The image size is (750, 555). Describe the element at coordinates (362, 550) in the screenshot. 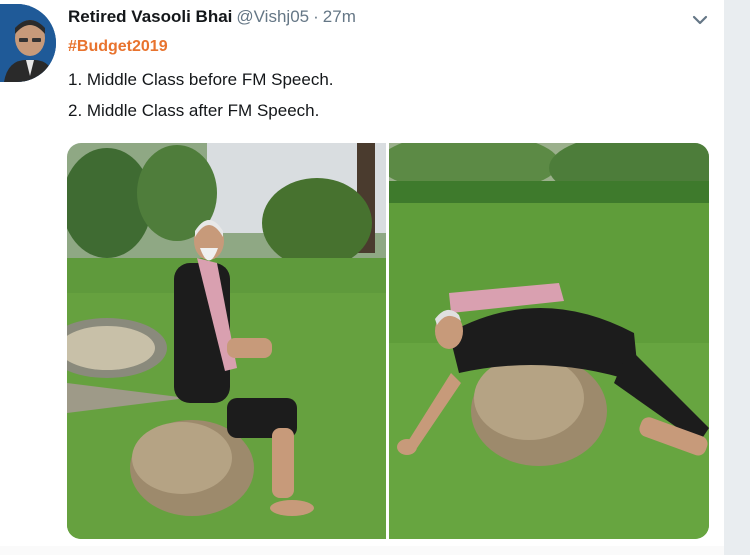

I see `bottom-divider` at that location.